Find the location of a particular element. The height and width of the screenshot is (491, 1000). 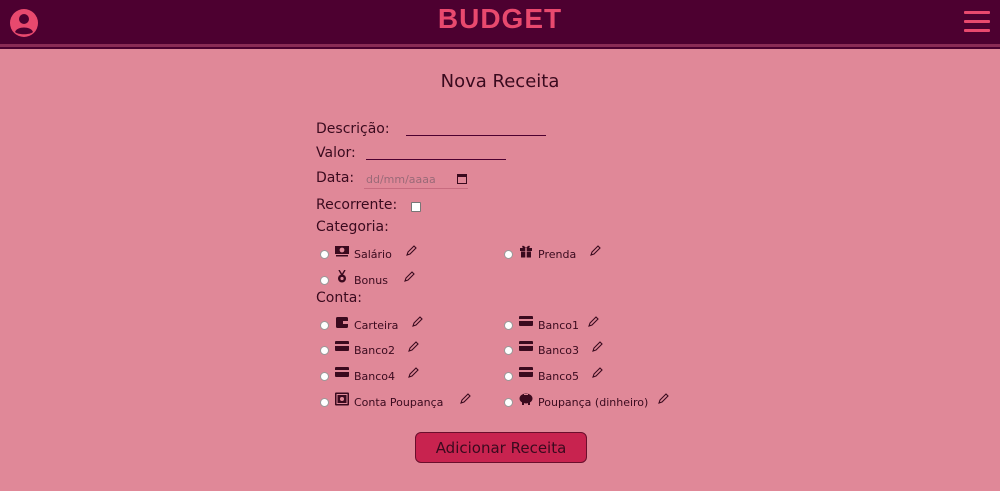

wallet-icon is located at coordinates (342, 322).